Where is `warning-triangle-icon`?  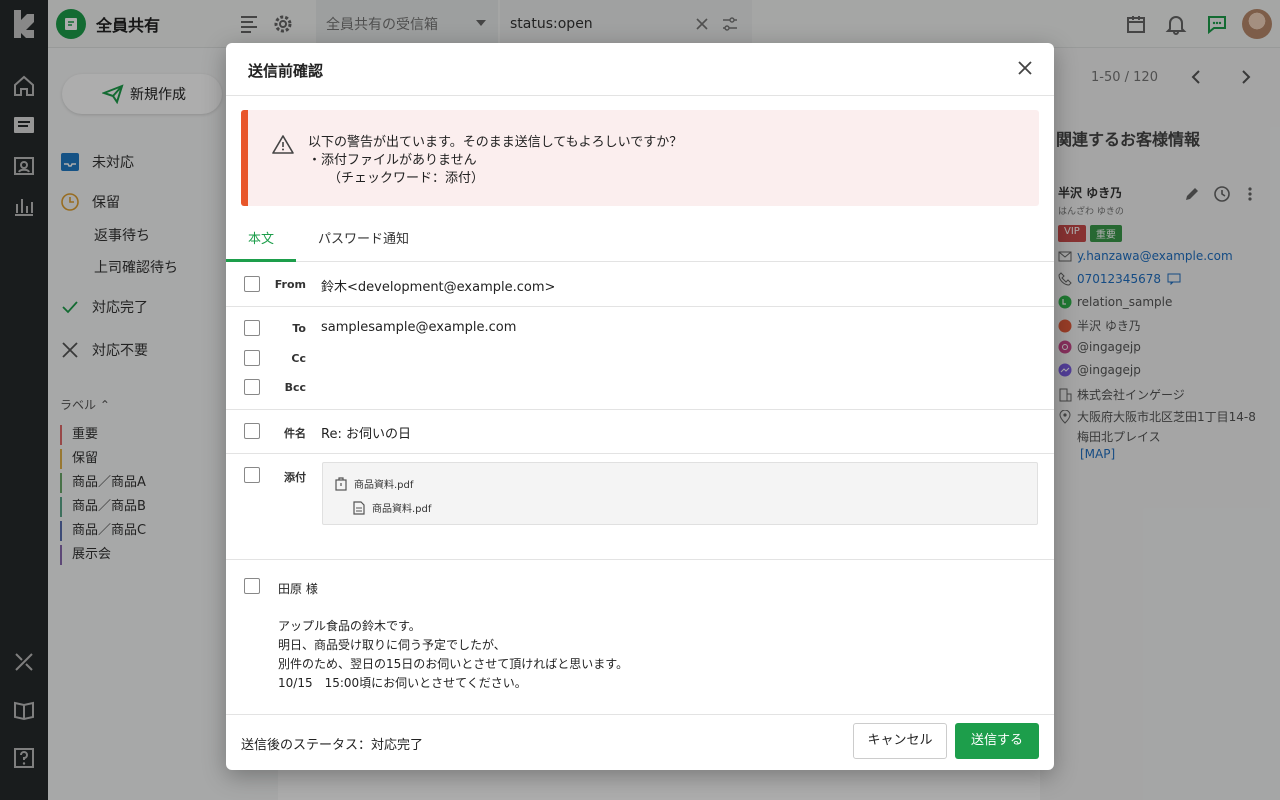
warning-triangle-icon is located at coordinates (283, 144).